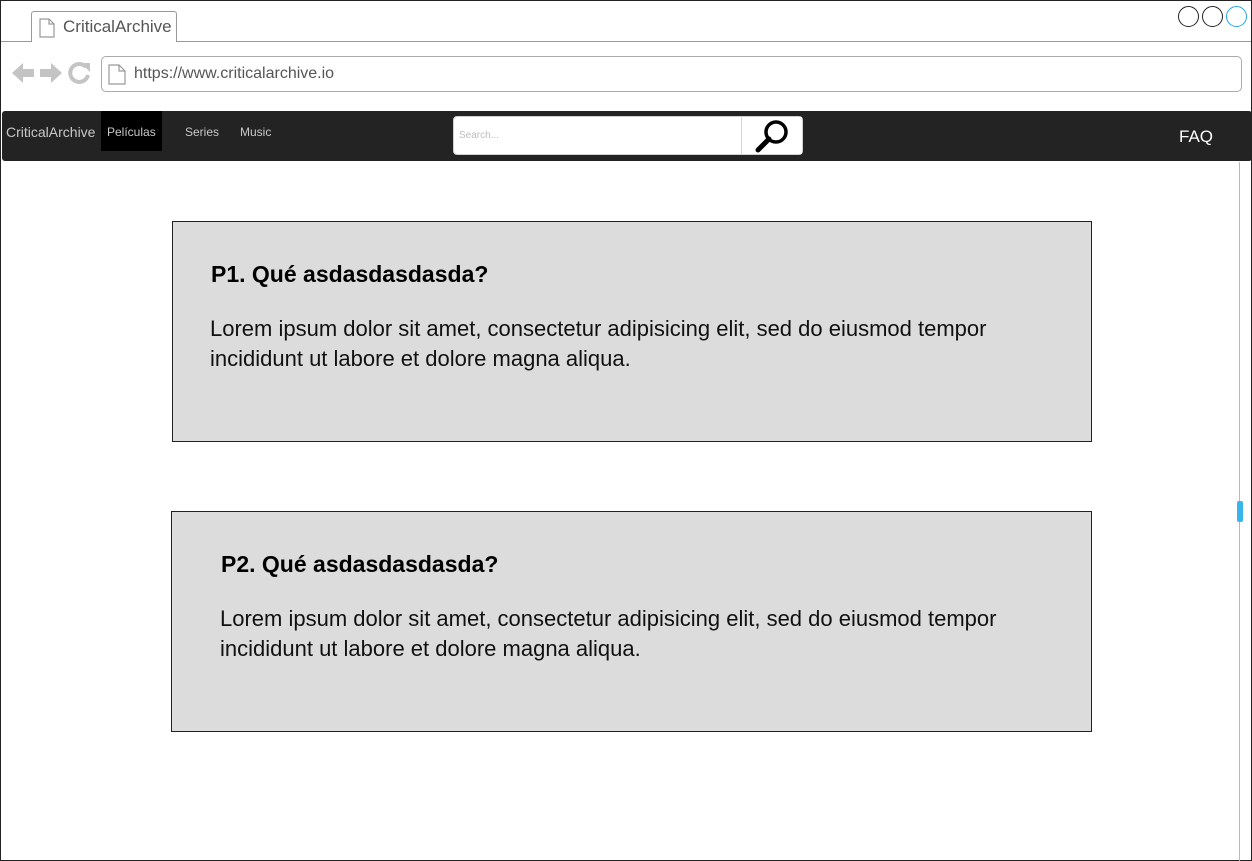 The width and height of the screenshot is (1252, 861). I want to click on maximize-button, so click(1212, 16).